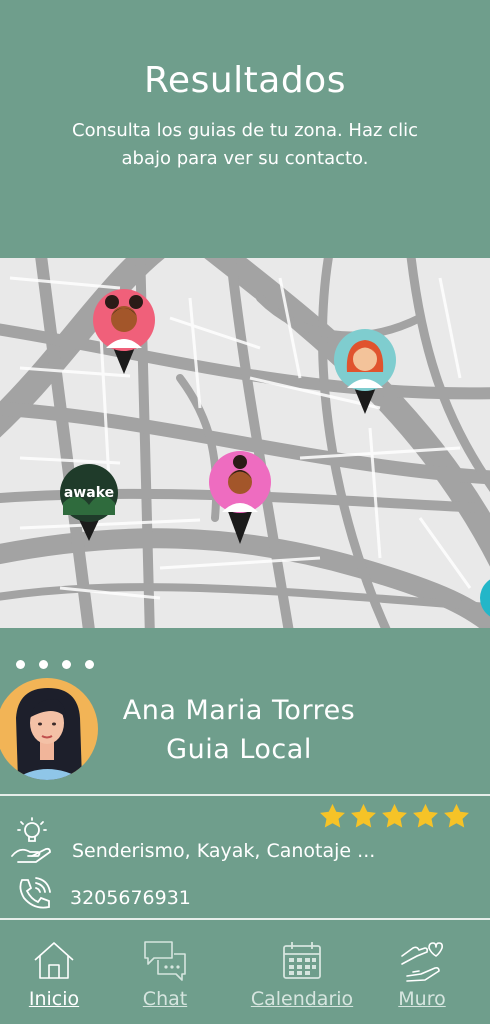 This screenshot has height=1024, width=490. I want to click on guide-avatar, so click(49, 729).